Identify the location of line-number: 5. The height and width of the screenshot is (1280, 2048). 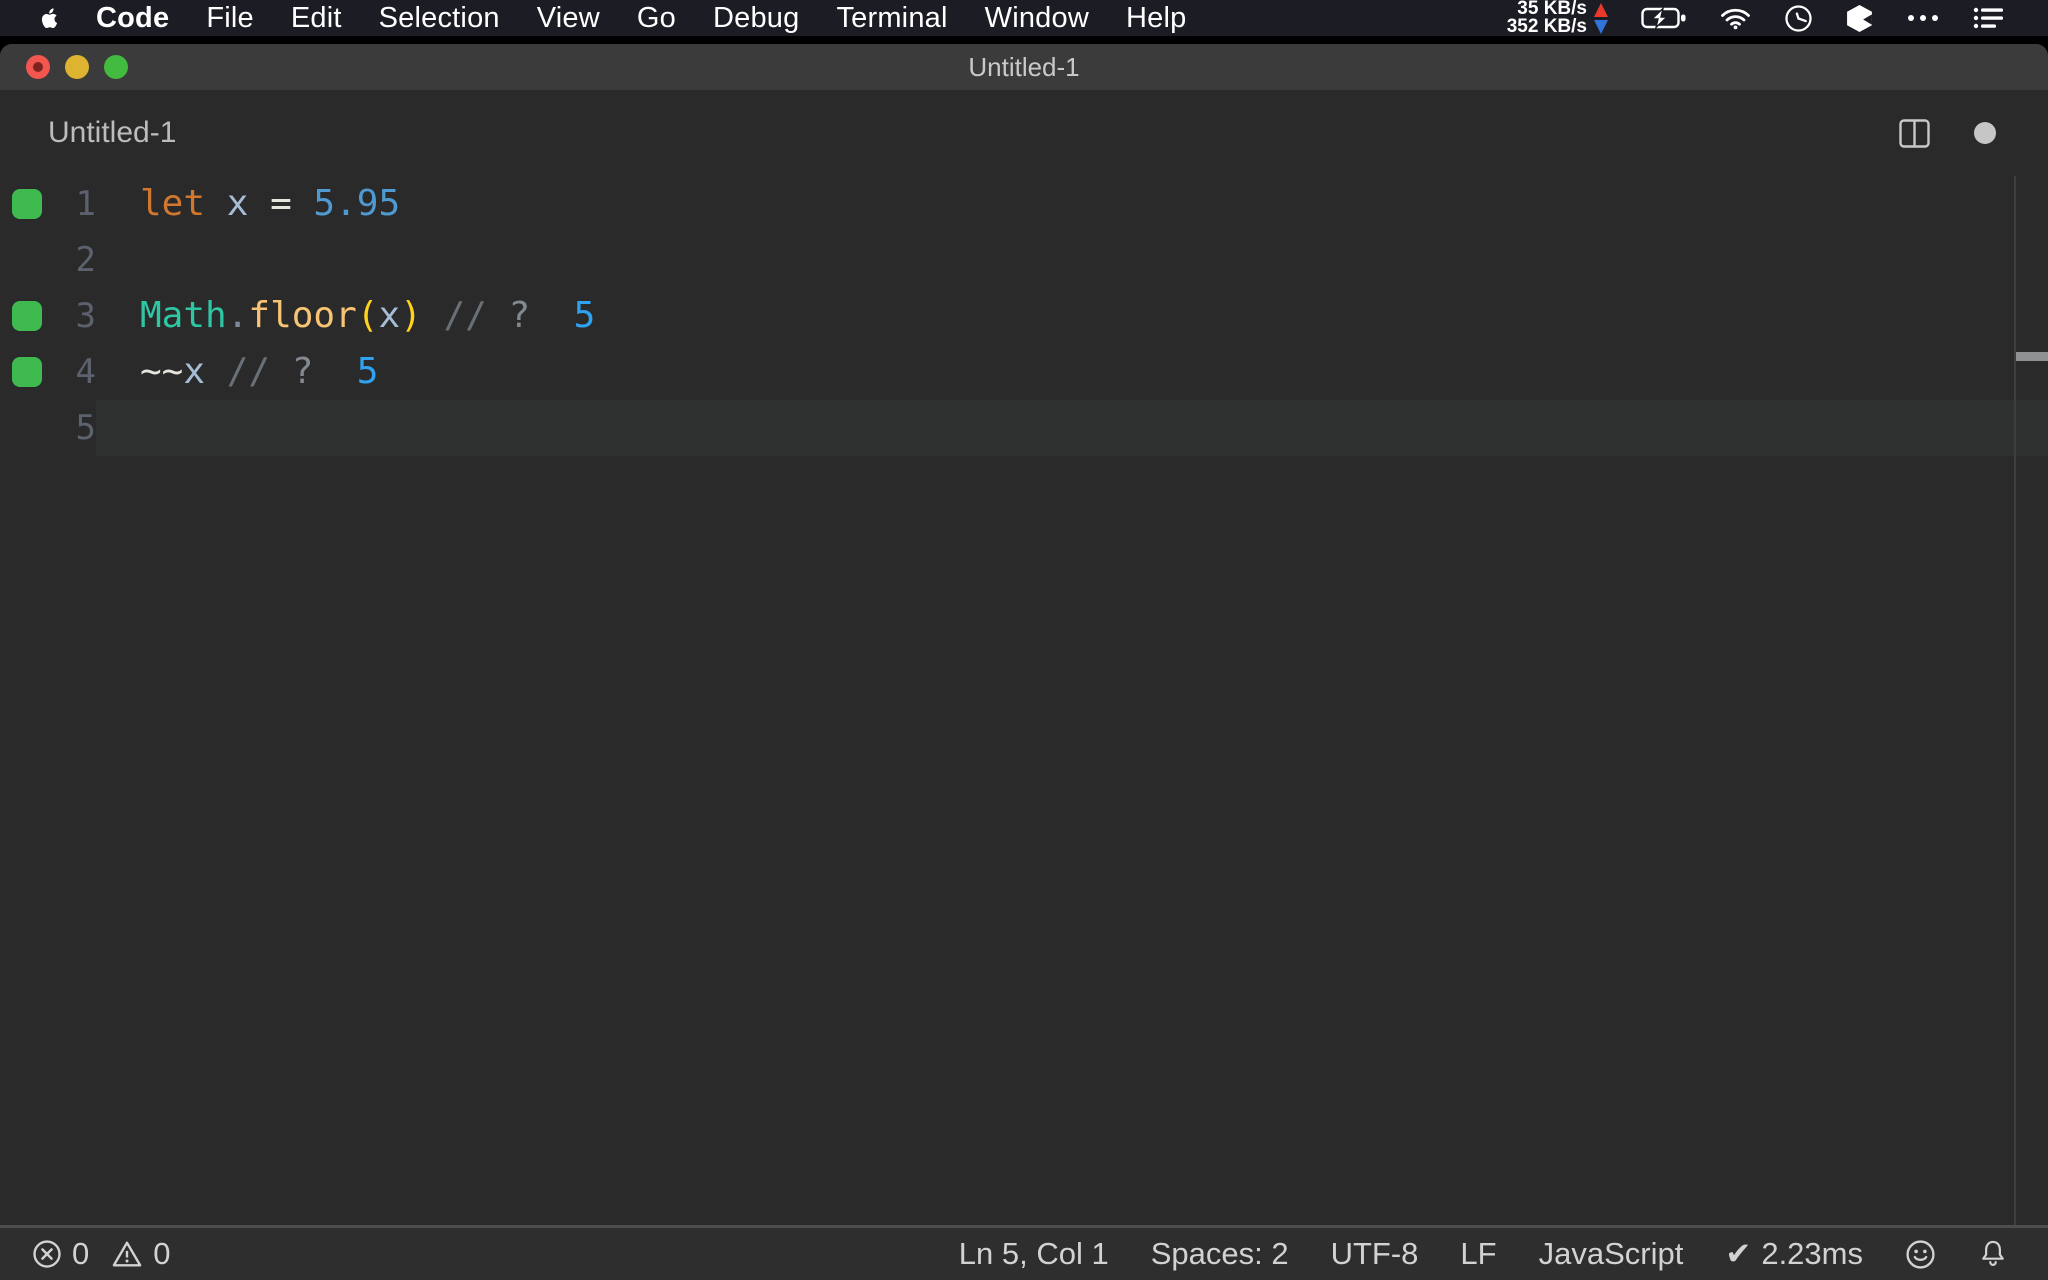
(72, 428).